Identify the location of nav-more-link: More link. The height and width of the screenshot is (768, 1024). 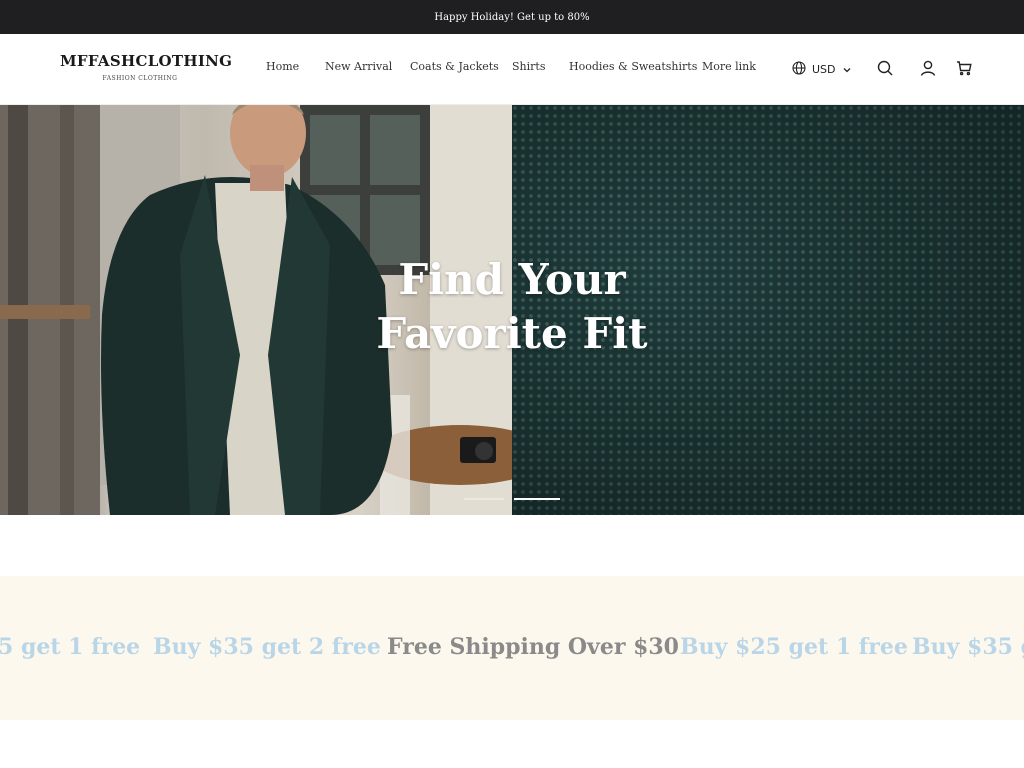
(729, 66).